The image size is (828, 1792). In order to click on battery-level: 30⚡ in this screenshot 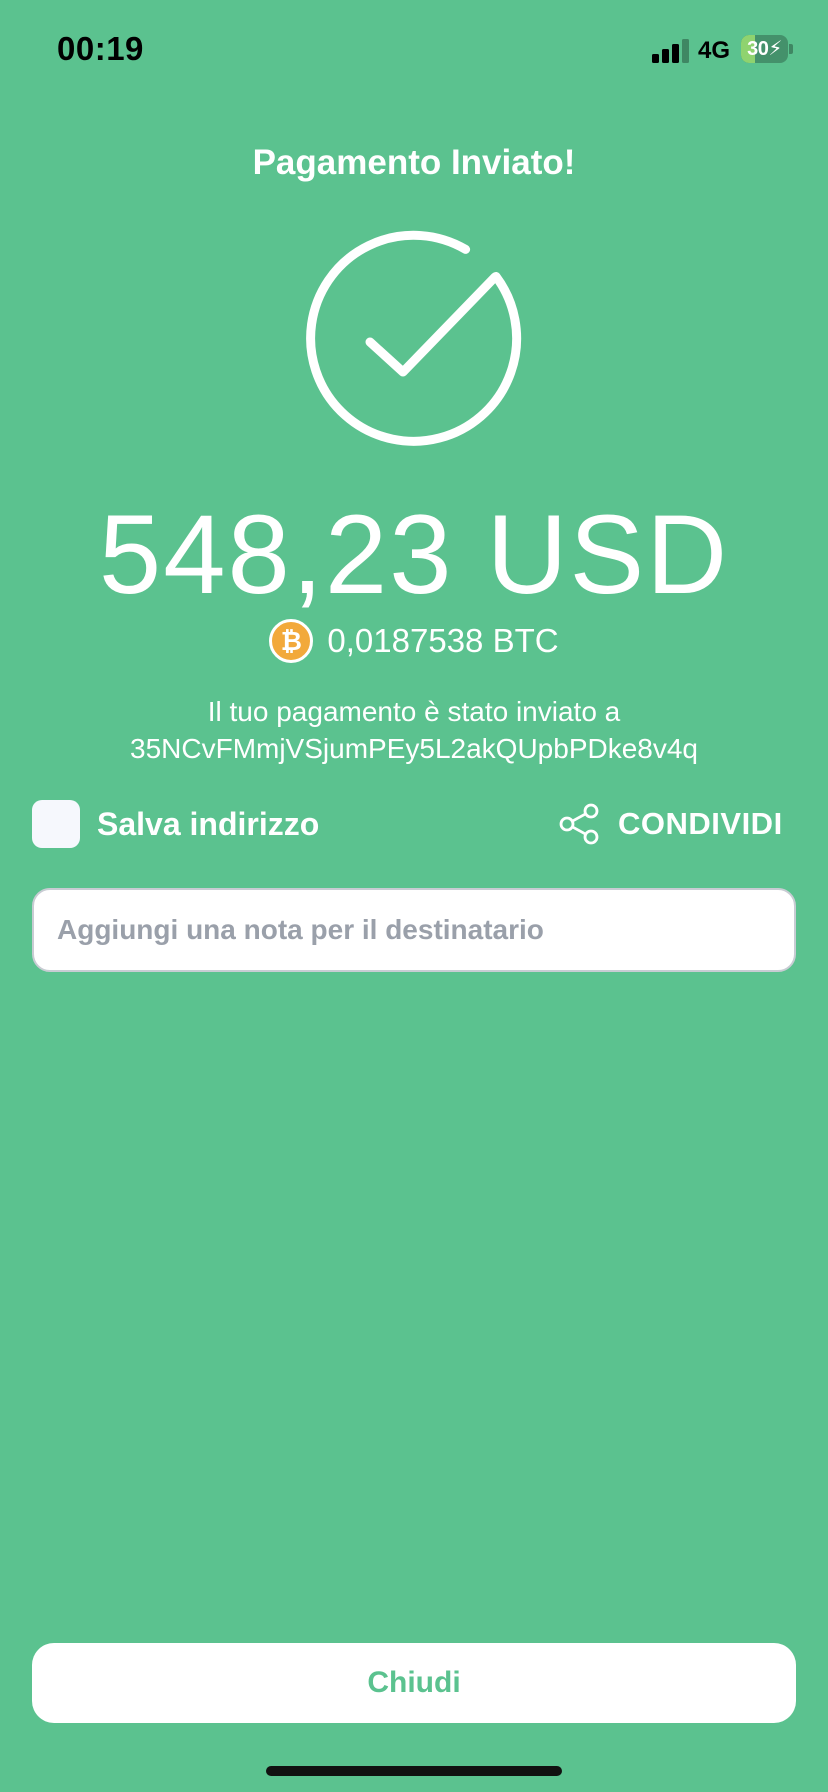, I will do `click(764, 49)`.